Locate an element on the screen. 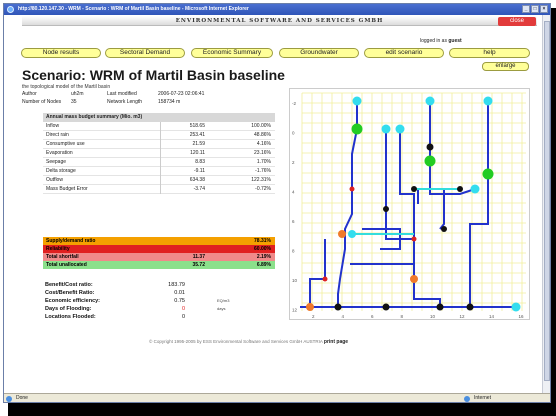  row-percent: -0.72% is located at coordinates (263, 189).